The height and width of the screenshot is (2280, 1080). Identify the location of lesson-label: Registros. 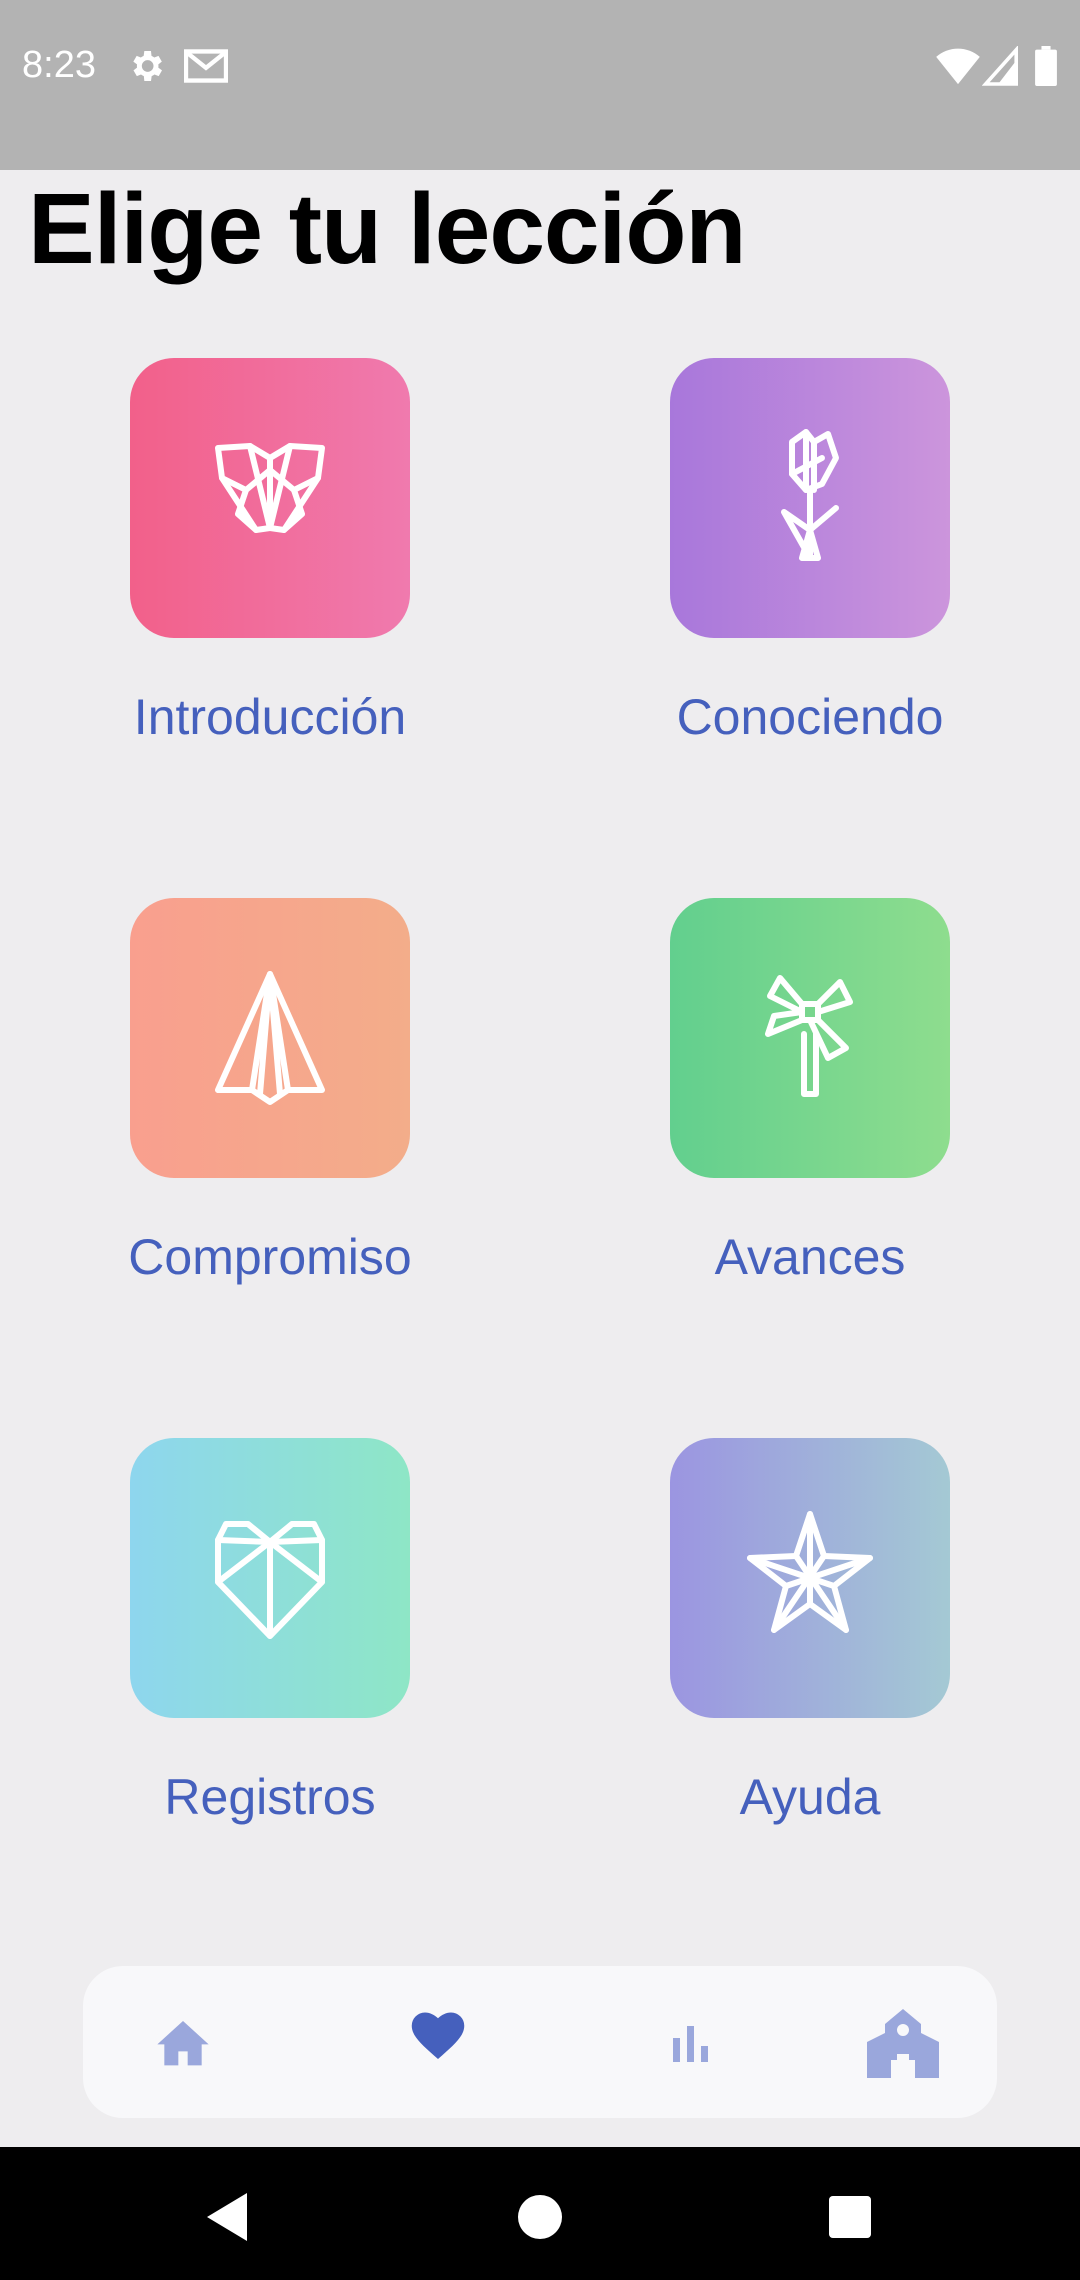
(270, 1797).